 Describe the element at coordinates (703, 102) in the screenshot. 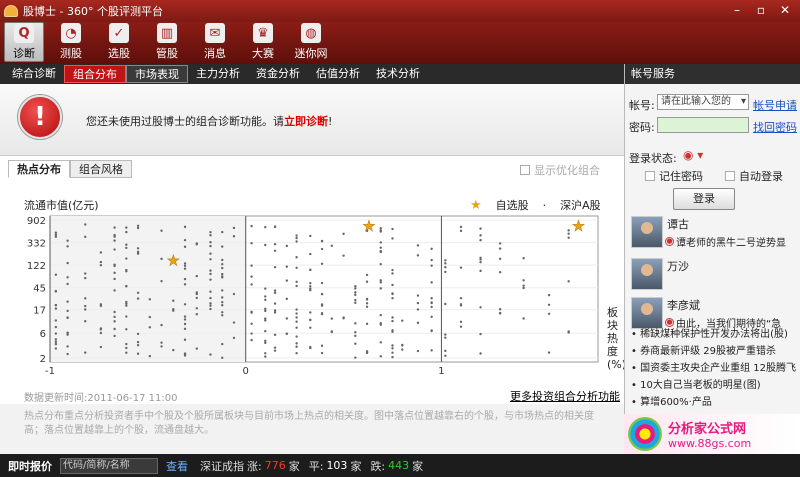

I see `account-input: 请在此输入您的 ▾` at that location.